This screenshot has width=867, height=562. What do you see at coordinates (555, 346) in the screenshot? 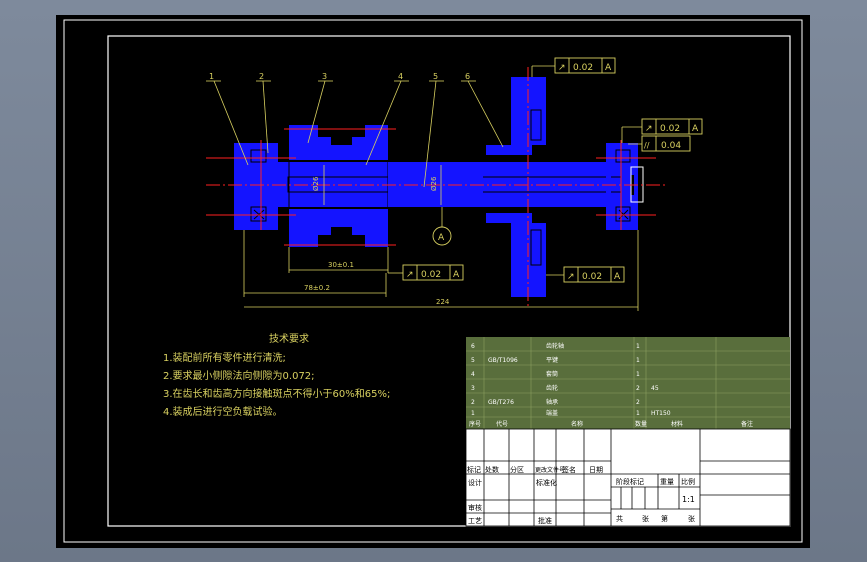
I see `svg-text: 齿轮轴` at bounding box center [555, 346].